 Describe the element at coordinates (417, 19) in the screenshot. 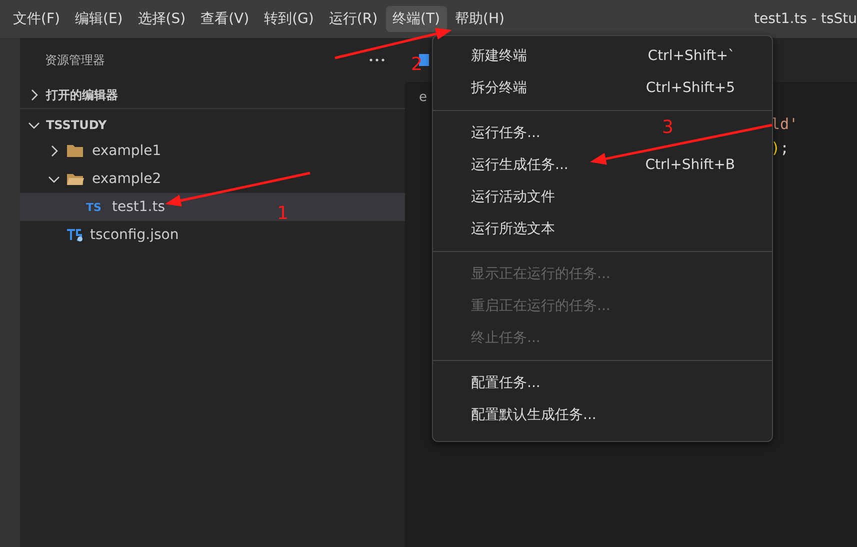

I see `menu-bar-item: 终端(T)` at that location.